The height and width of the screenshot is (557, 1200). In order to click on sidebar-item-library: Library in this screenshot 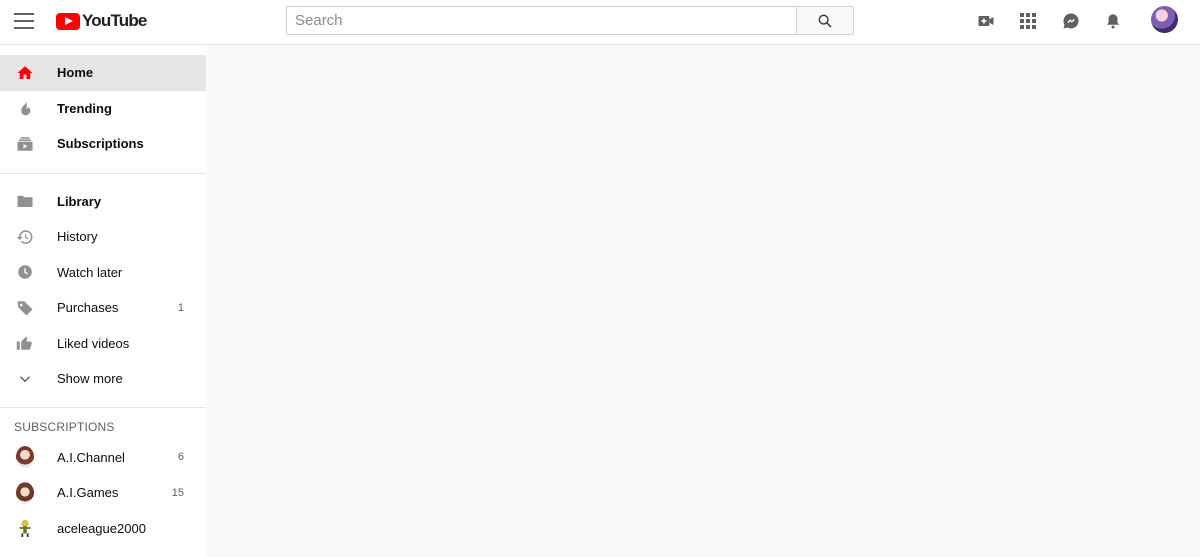, I will do `click(103, 202)`.